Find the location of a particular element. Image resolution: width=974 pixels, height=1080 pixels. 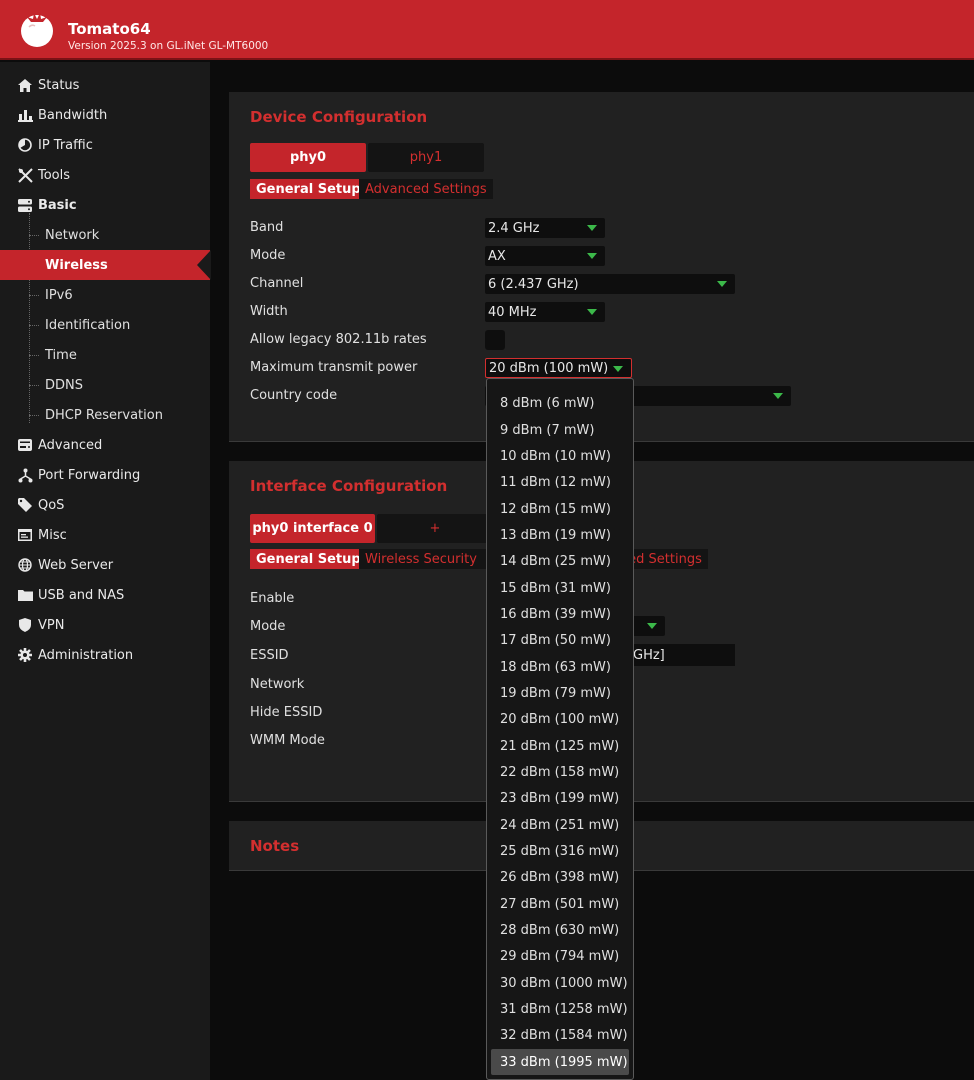

sidebar-item-status: Status is located at coordinates (105, 85).